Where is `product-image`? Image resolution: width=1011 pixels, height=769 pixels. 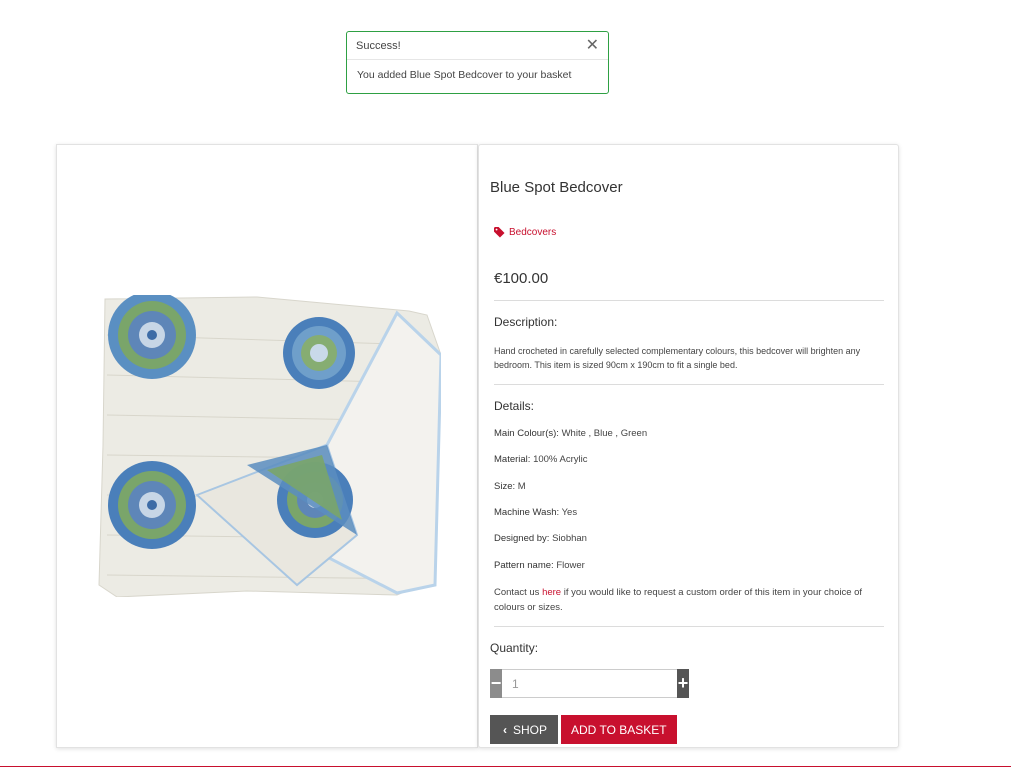
product-image is located at coordinates (269, 446).